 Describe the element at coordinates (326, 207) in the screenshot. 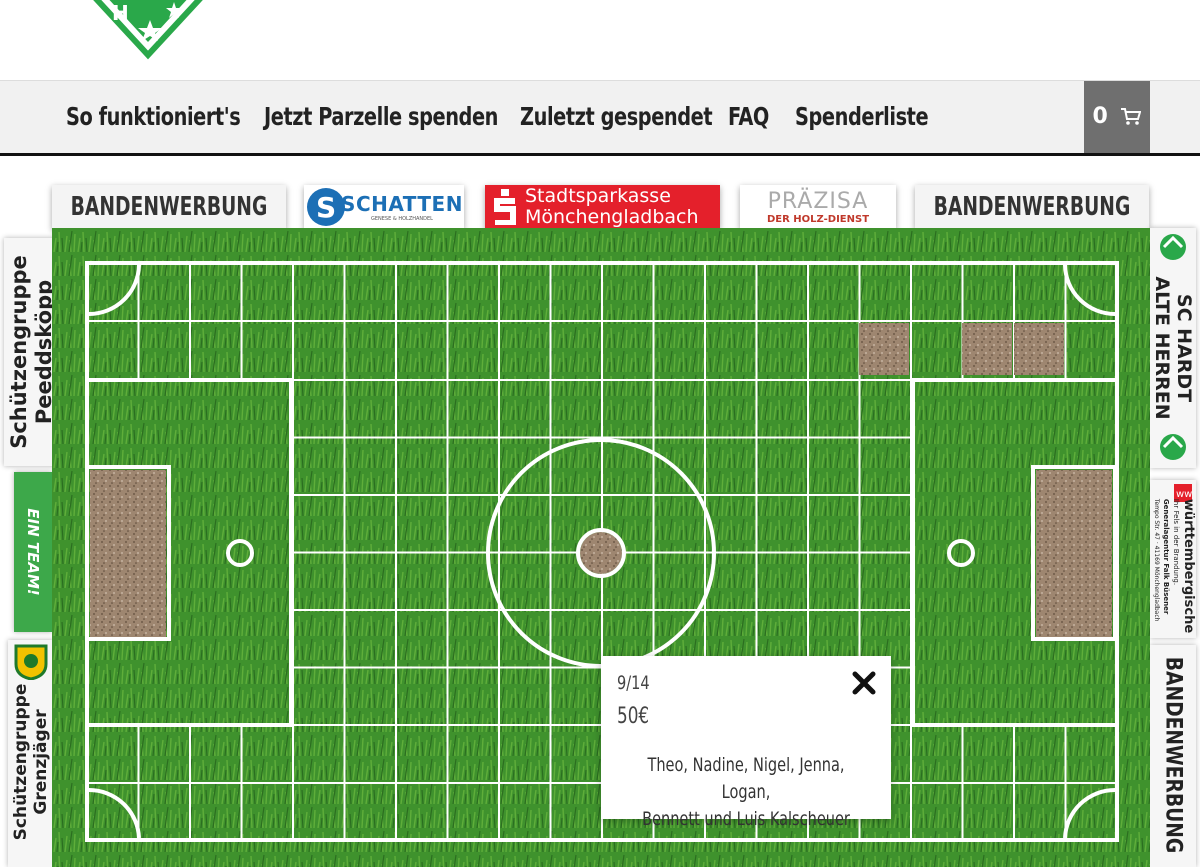

I see `svg-text: S` at that location.